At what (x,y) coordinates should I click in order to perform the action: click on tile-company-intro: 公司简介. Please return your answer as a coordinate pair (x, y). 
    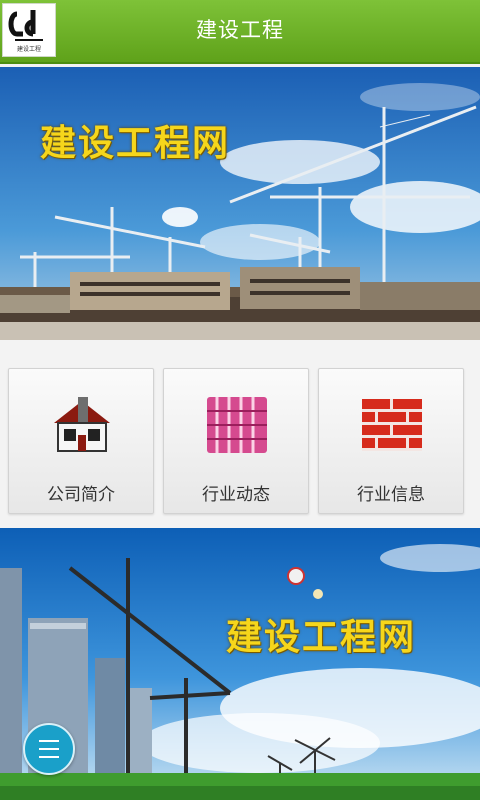
    Looking at the image, I should click on (81, 441).